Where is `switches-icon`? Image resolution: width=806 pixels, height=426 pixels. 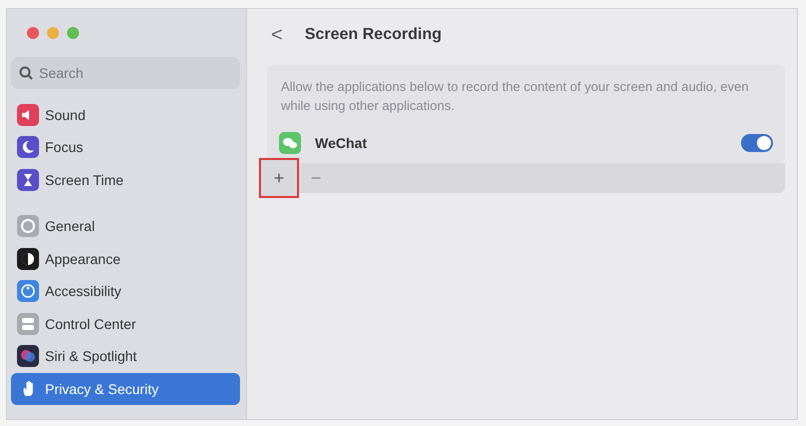
switches-icon is located at coordinates (28, 323).